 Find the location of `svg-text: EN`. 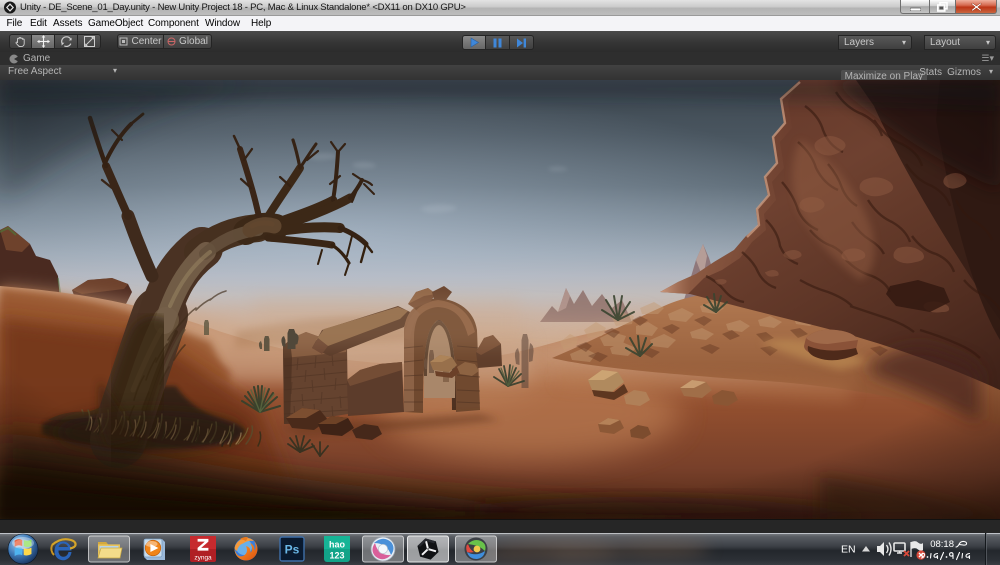

svg-text: EN is located at coordinates (848, 550).